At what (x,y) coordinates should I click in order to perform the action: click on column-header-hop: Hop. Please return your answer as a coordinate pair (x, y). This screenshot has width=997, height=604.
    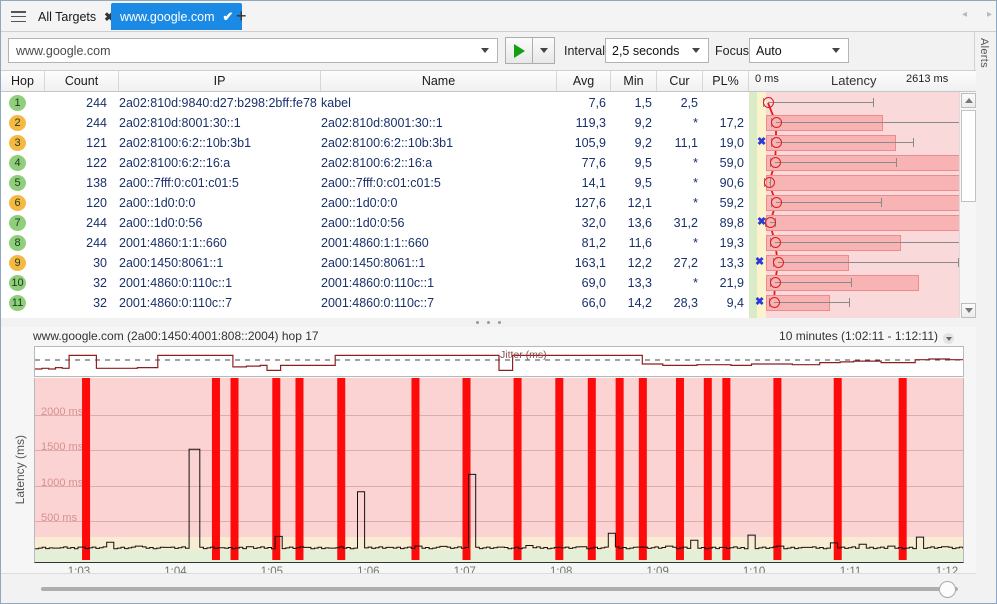
    Looking at the image, I should click on (23, 81).